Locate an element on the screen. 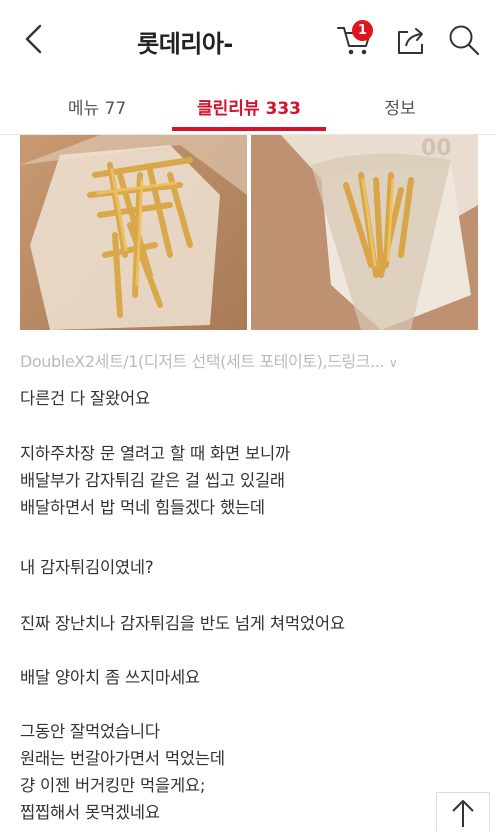 This screenshot has width=496, height=835. review-line: 그동안 잘먹었습니다 is located at coordinates (90, 731).